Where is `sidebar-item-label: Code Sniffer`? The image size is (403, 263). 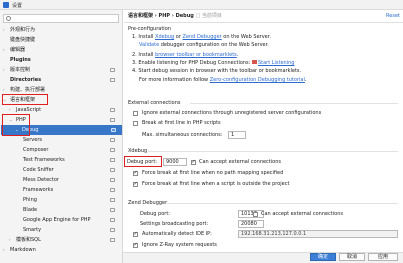 sidebar-item-label: Code Sniffer is located at coordinates (38, 170).